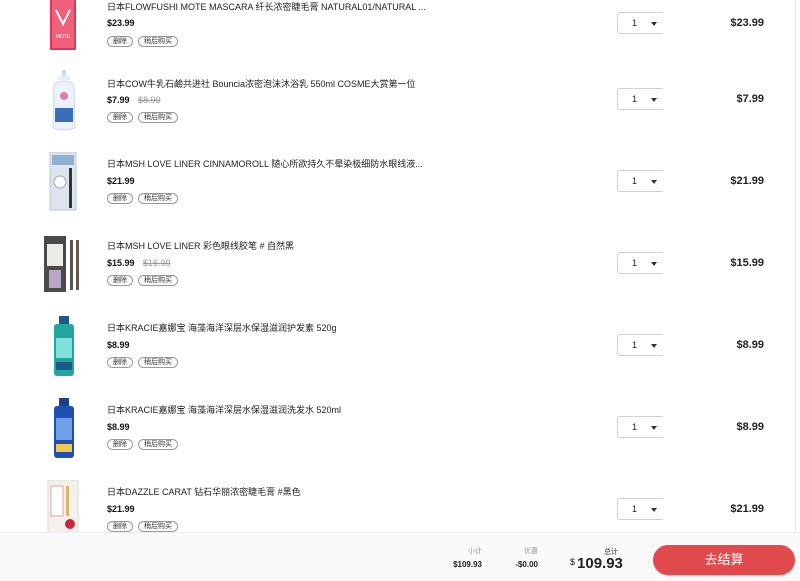  Describe the element at coordinates (400, 556) in the screenshot. I see `order-summary-bar: 小计 $109.93 优惠 -$0.00 总计 $109.93 去结算` at that location.